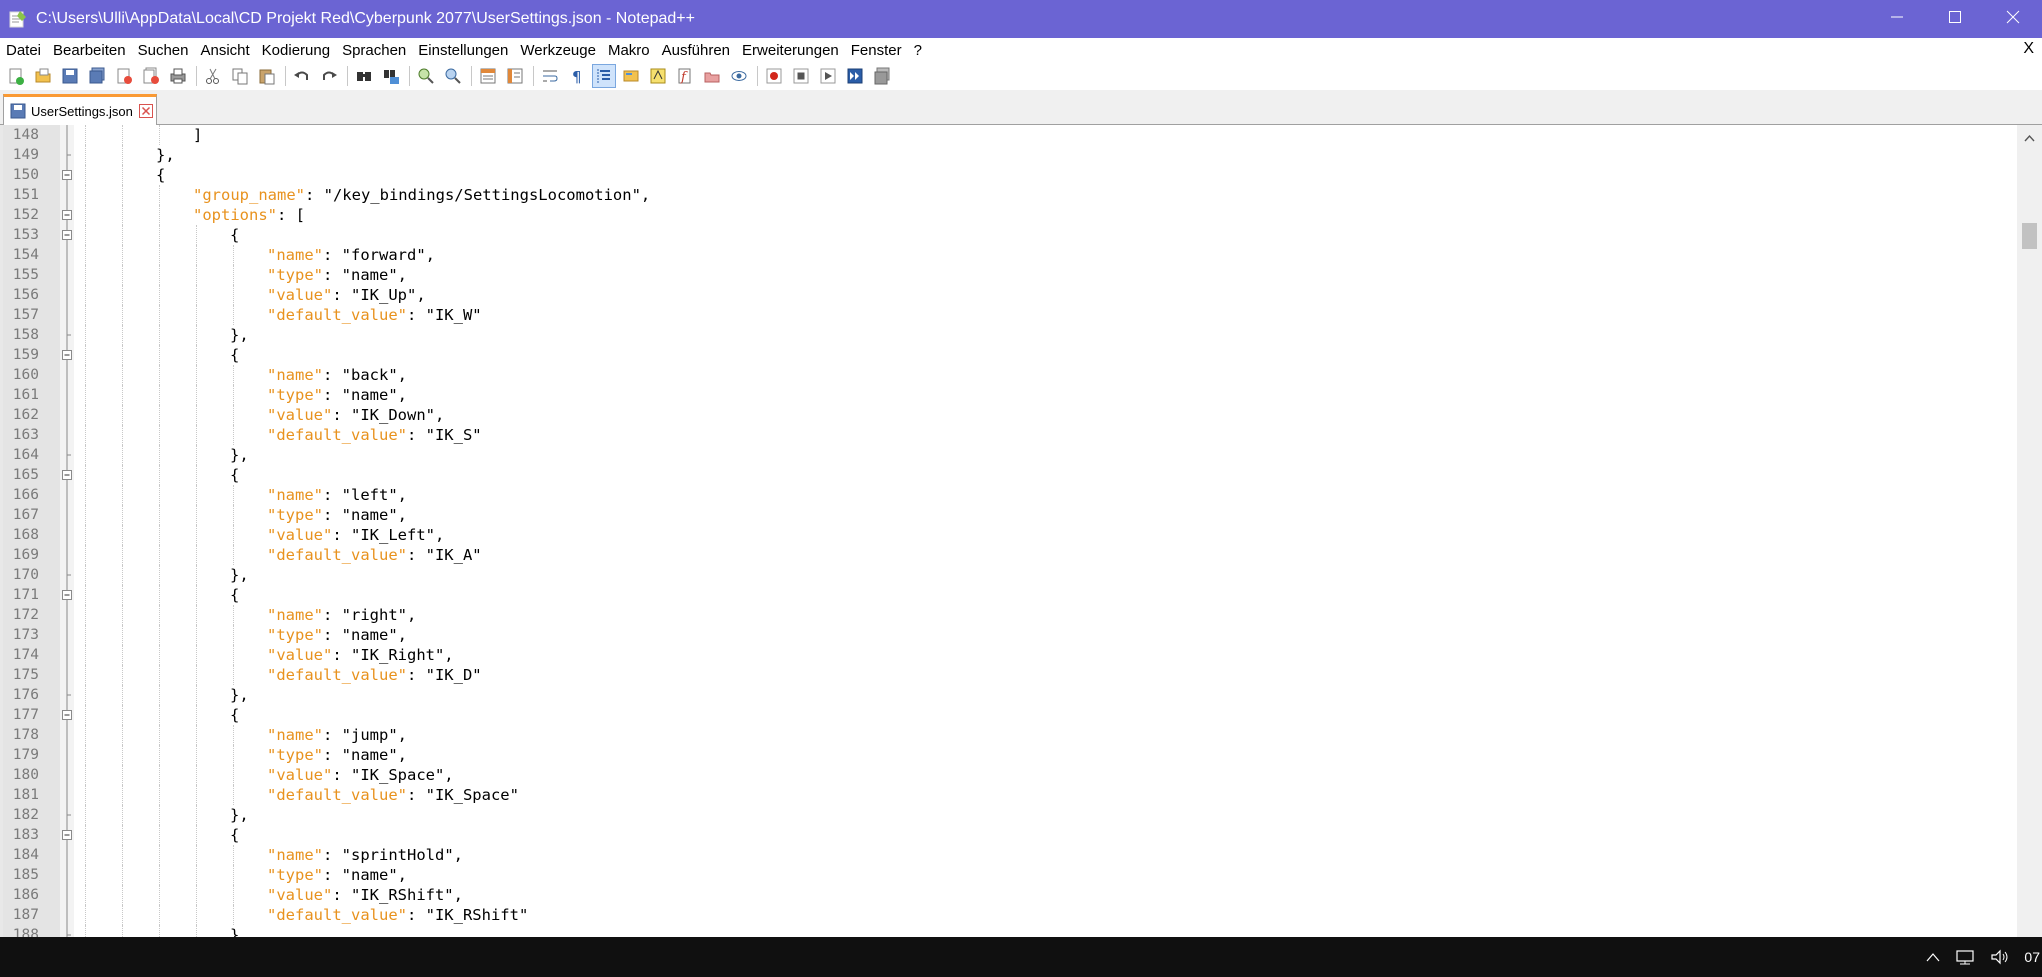 The height and width of the screenshot is (977, 2042). I want to click on menu-suchen: Suchen, so click(163, 50).